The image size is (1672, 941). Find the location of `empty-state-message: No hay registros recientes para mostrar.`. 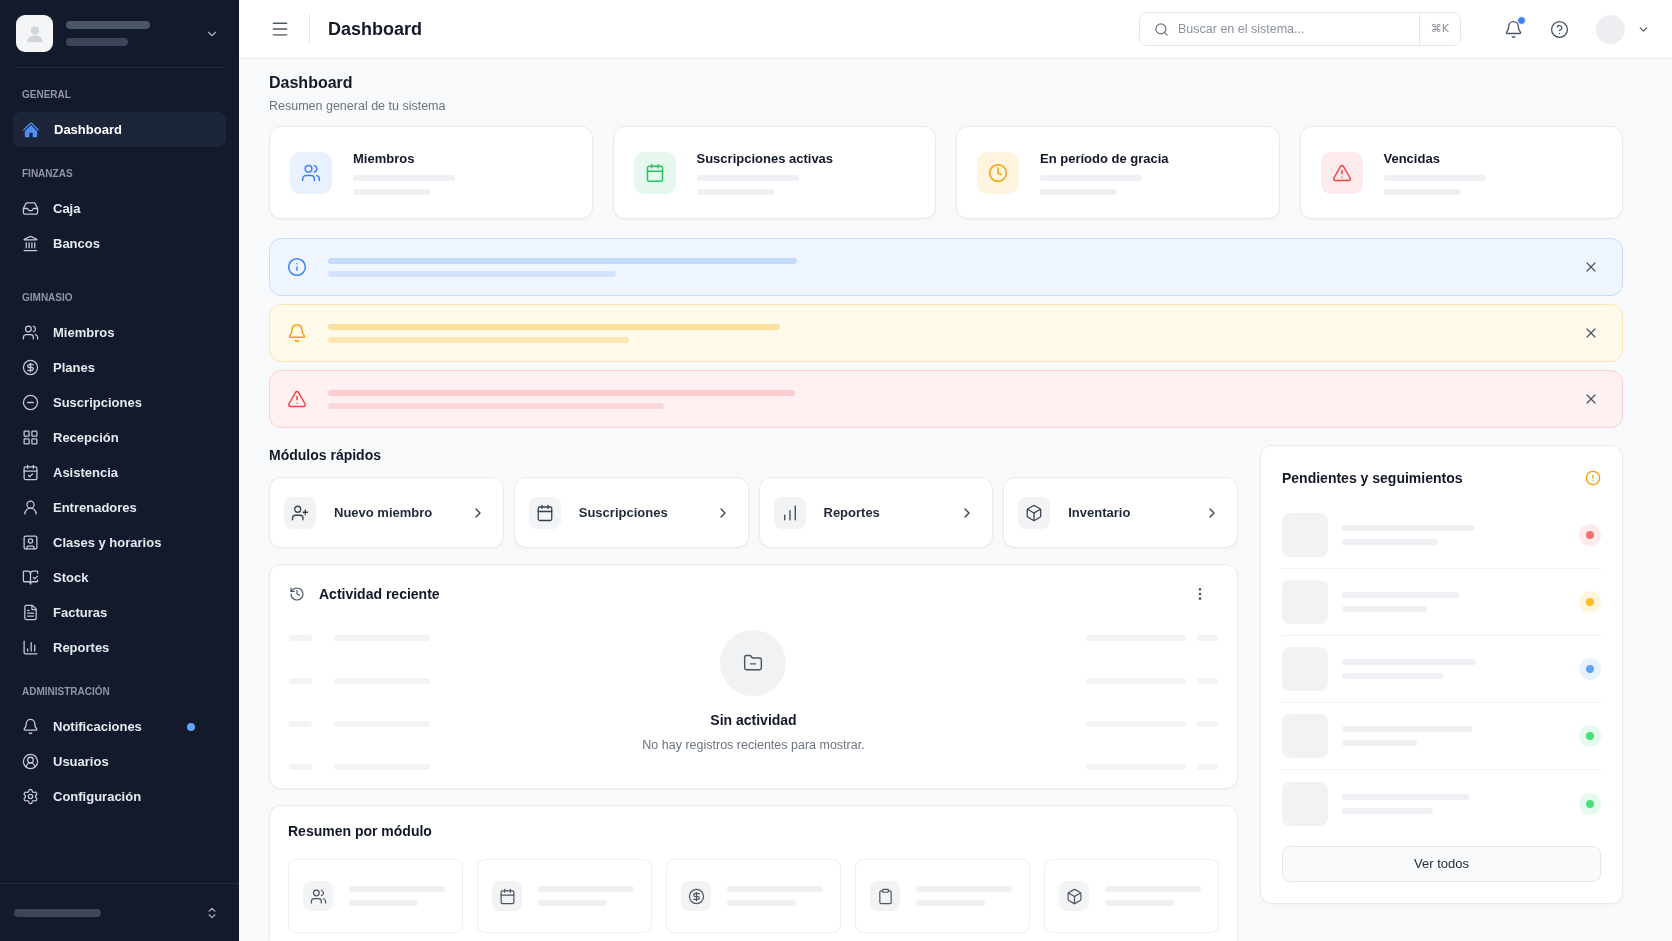

empty-state-message: No hay registros recientes para mostrar. is located at coordinates (753, 745).